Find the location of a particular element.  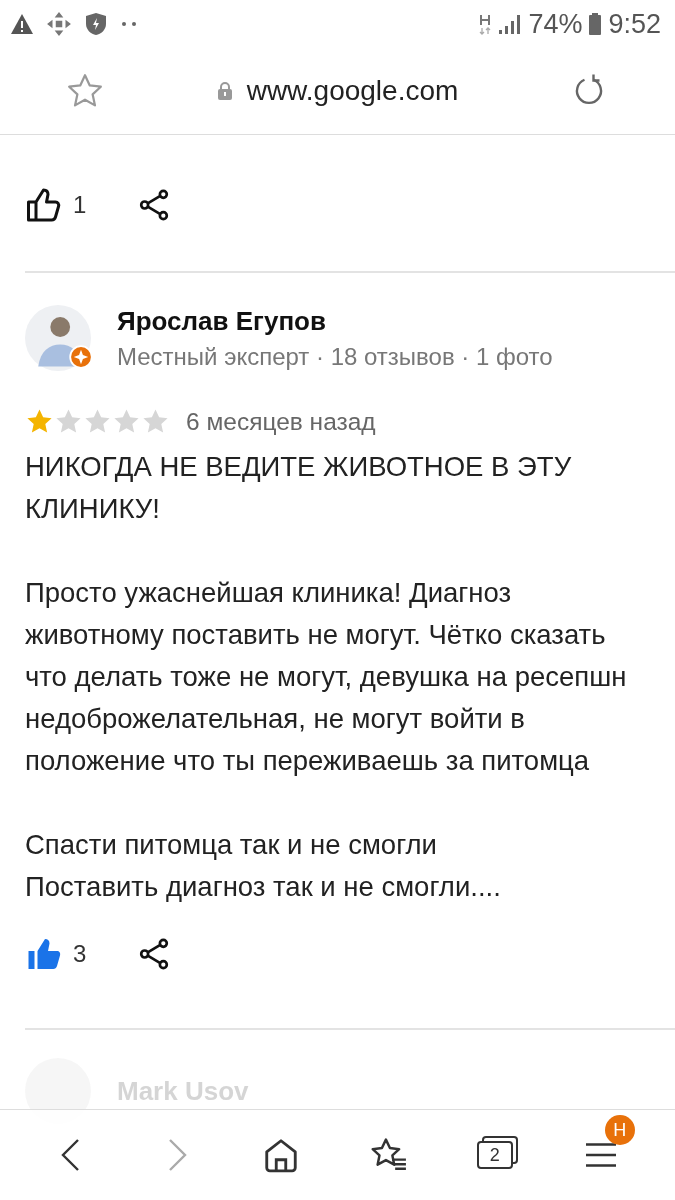

notification-badge: Н is located at coordinates (619, 1130).